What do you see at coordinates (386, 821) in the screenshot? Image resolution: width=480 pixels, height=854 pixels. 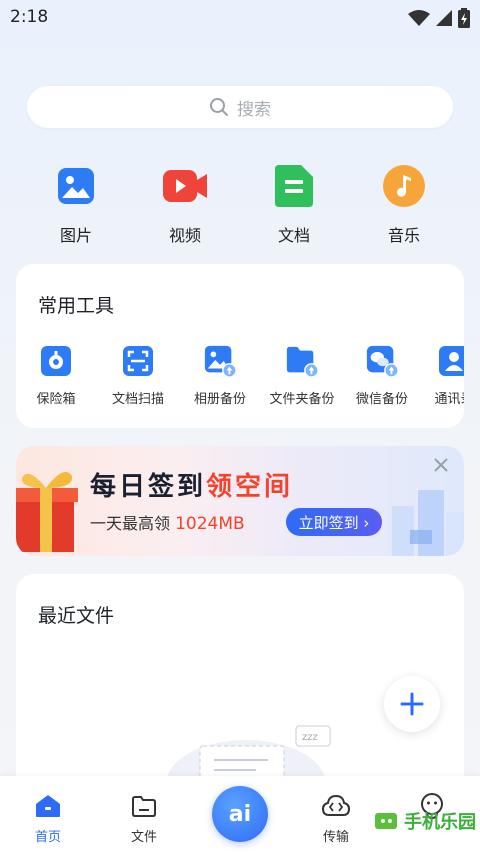 I see `watermark-logo-icon` at bounding box center [386, 821].